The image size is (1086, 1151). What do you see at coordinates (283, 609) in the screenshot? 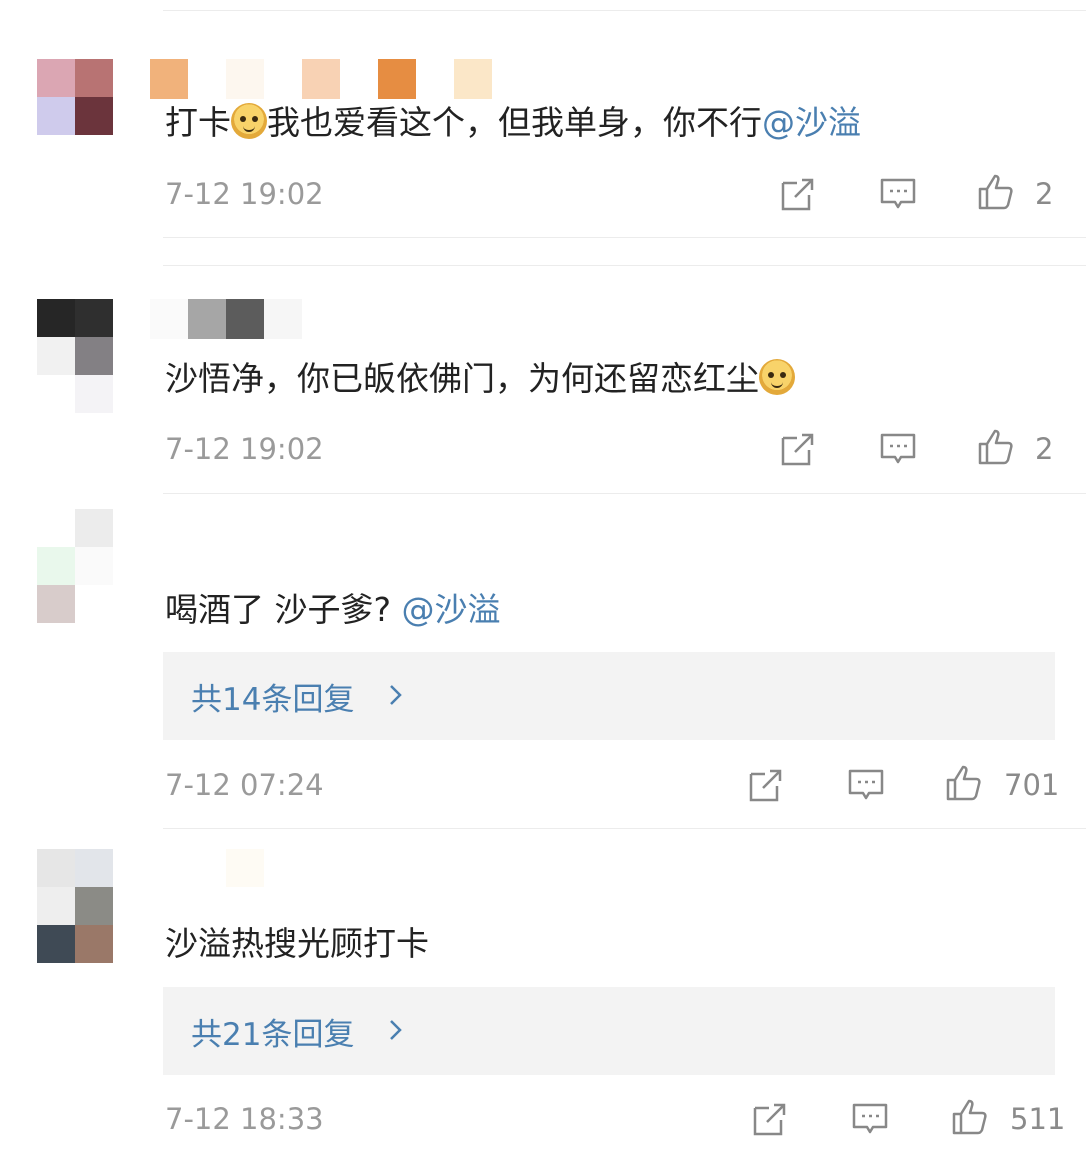
I see `comment-text-part: 喝酒了 沙子爹?` at bounding box center [283, 609].